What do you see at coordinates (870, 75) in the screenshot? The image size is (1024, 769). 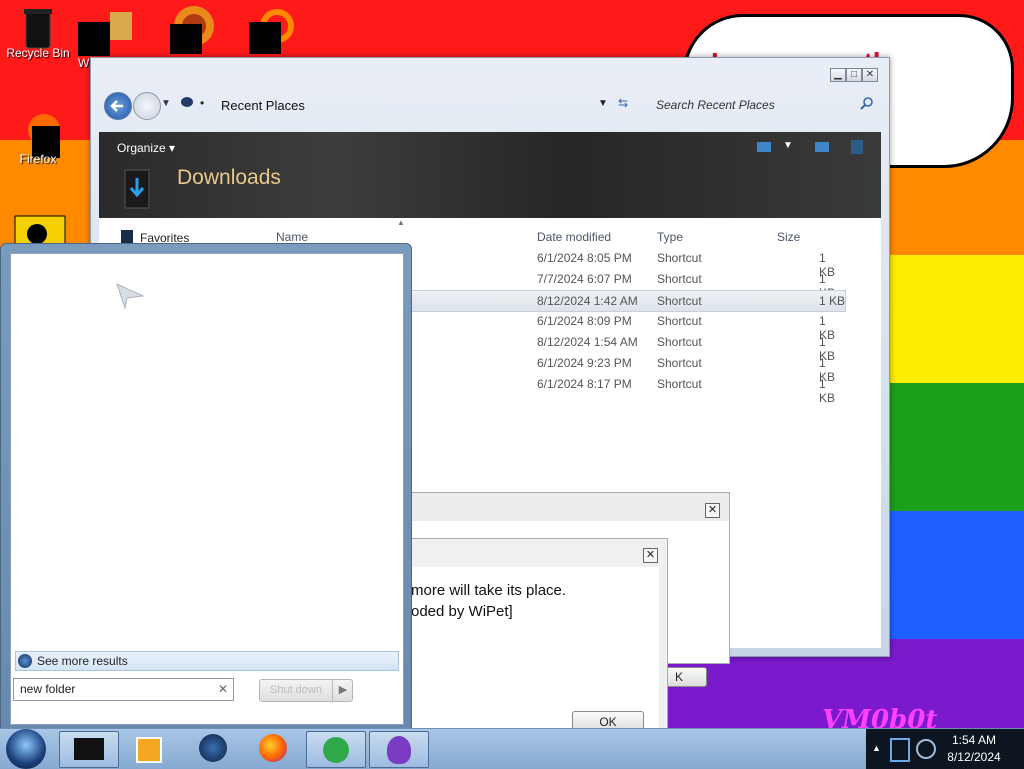 I see `close-button: ✕` at bounding box center [870, 75].